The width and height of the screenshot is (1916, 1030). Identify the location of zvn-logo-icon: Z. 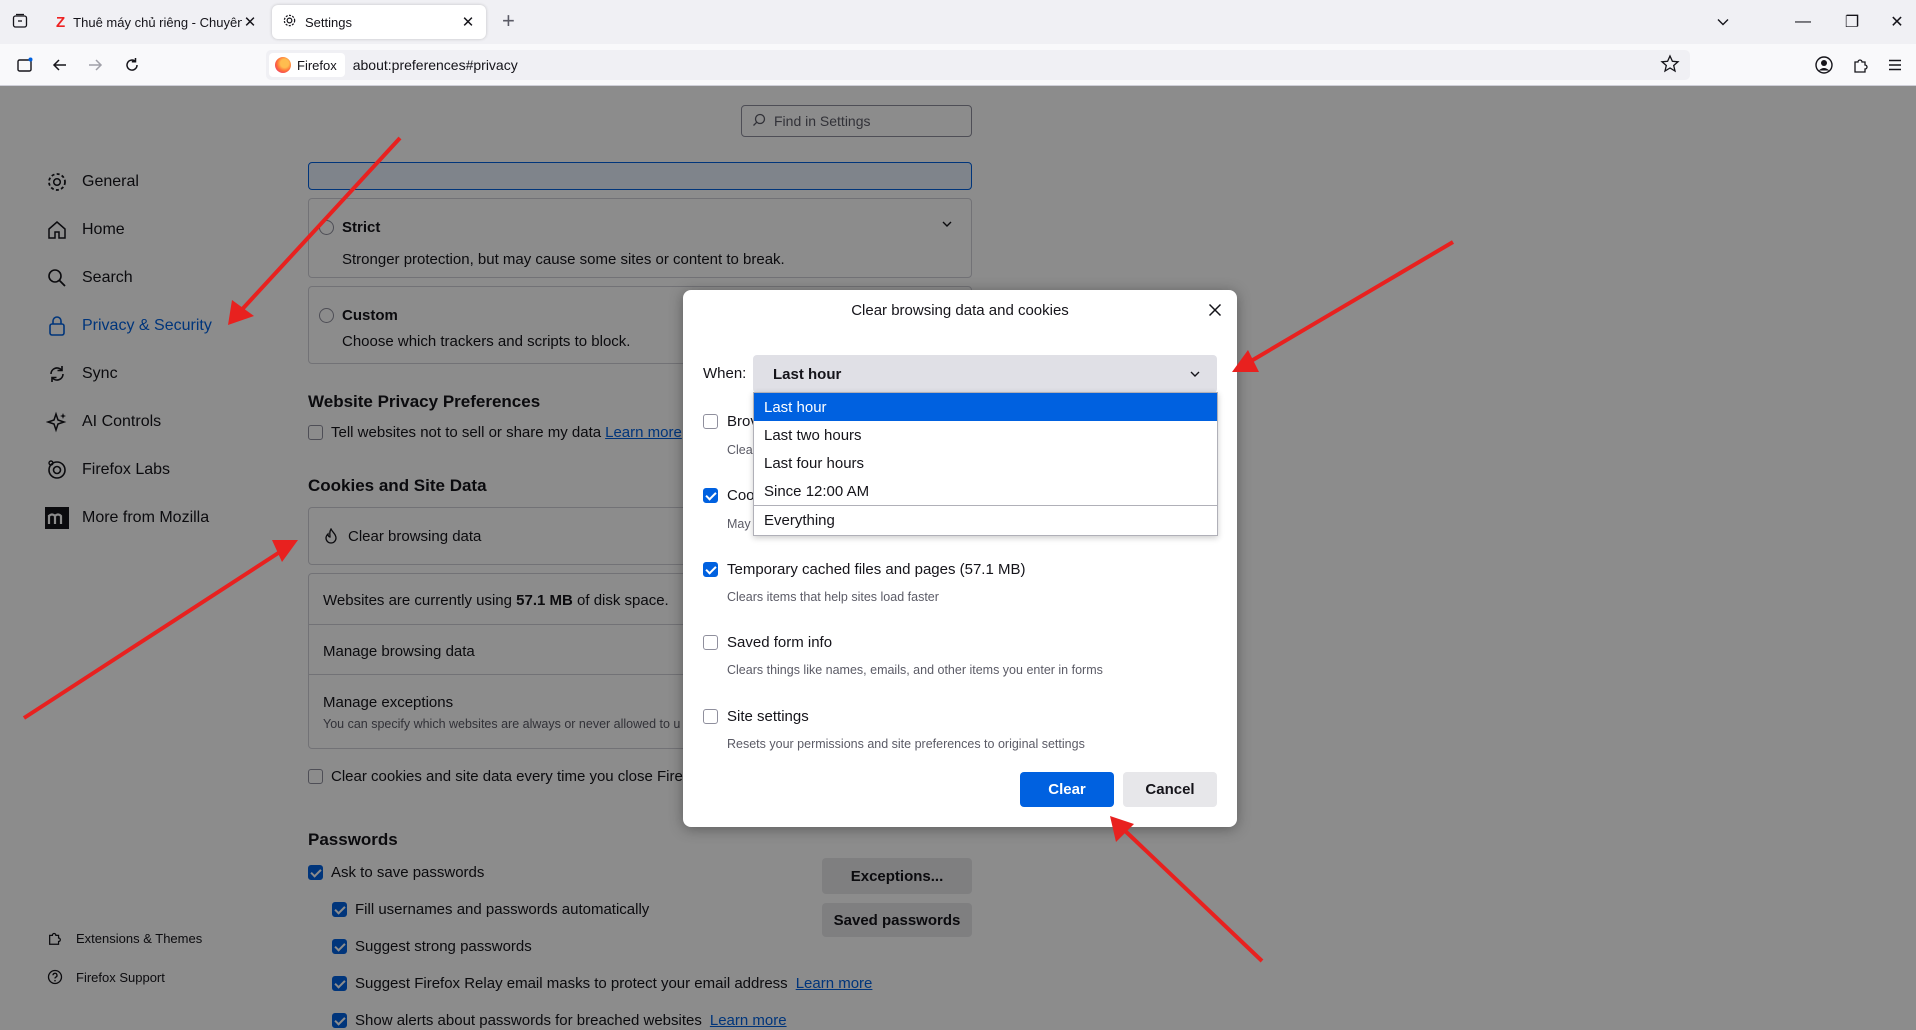
(61, 22).